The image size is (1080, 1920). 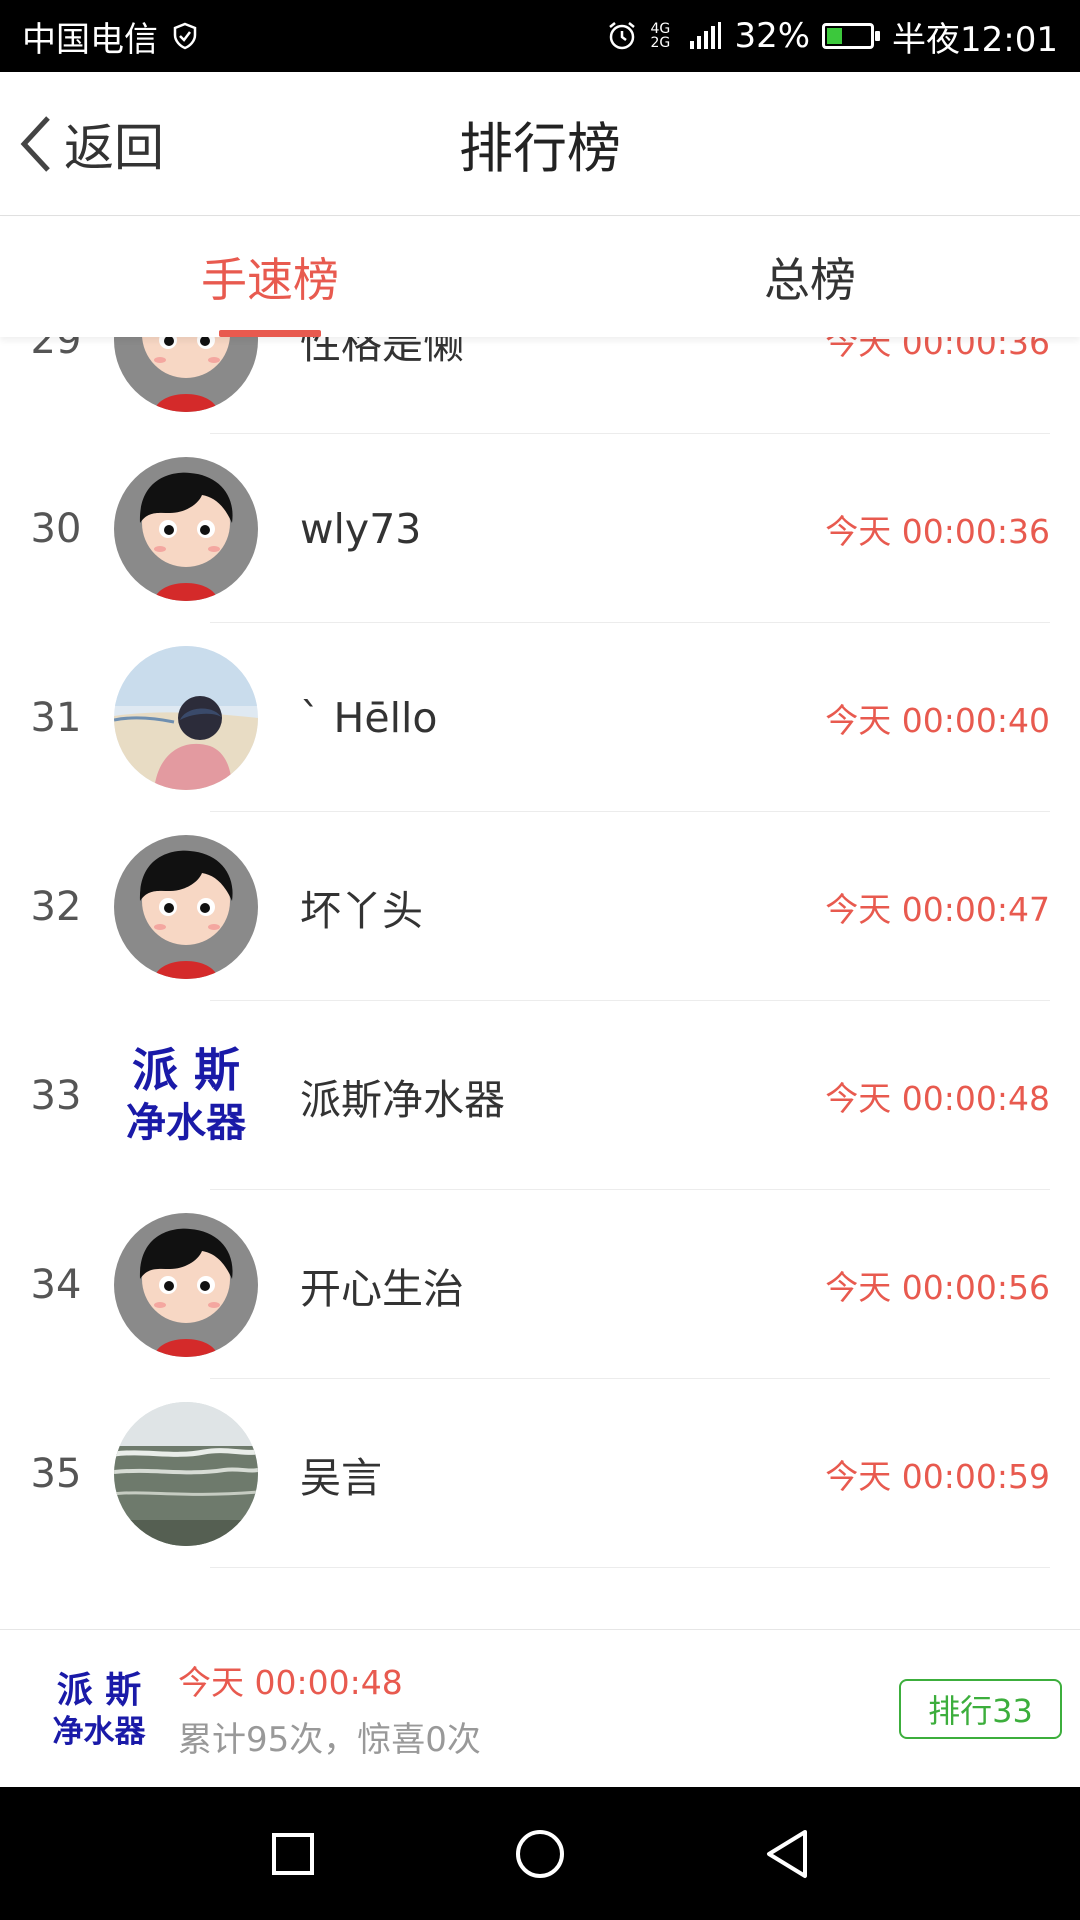 What do you see at coordinates (851, 36) in the screenshot?
I see `battery-icon` at bounding box center [851, 36].